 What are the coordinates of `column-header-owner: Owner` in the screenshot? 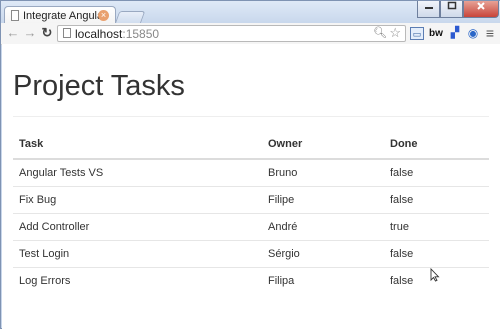 It's located at (323, 145).